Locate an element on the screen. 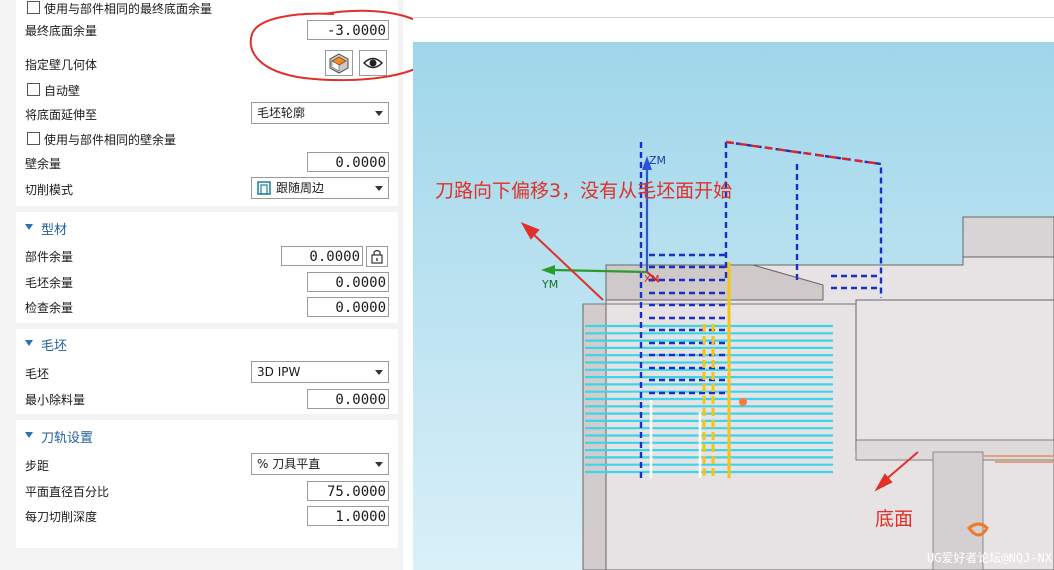 The image size is (1054, 570). toolpath-cyan-passes is located at coordinates (709, 399).